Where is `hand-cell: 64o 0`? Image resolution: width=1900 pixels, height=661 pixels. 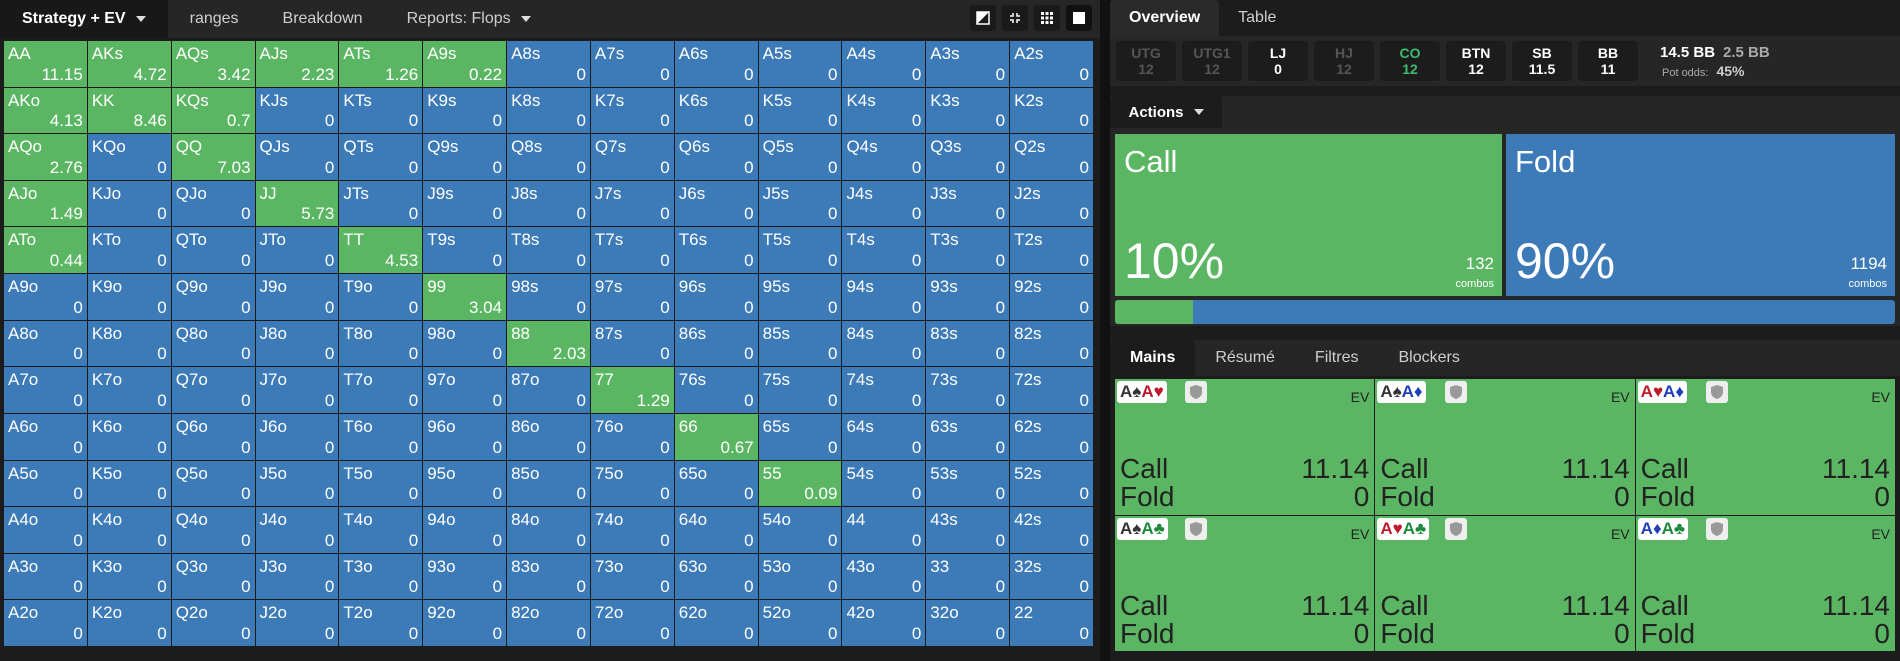
hand-cell: 64o 0 is located at coordinates (716, 530).